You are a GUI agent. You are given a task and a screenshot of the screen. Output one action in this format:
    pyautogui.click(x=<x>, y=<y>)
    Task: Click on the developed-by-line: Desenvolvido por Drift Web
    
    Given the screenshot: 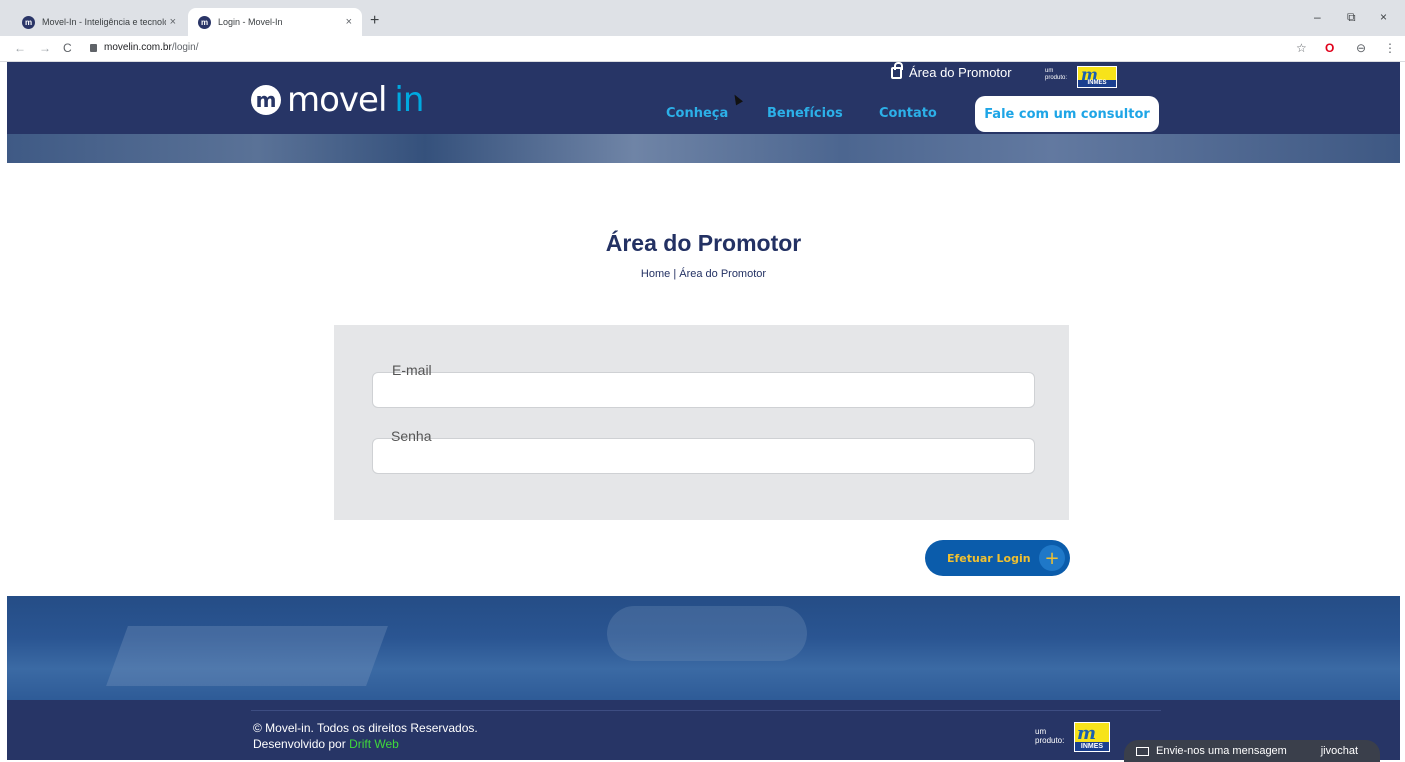 What is the action you would take?
    pyautogui.click(x=365, y=744)
    